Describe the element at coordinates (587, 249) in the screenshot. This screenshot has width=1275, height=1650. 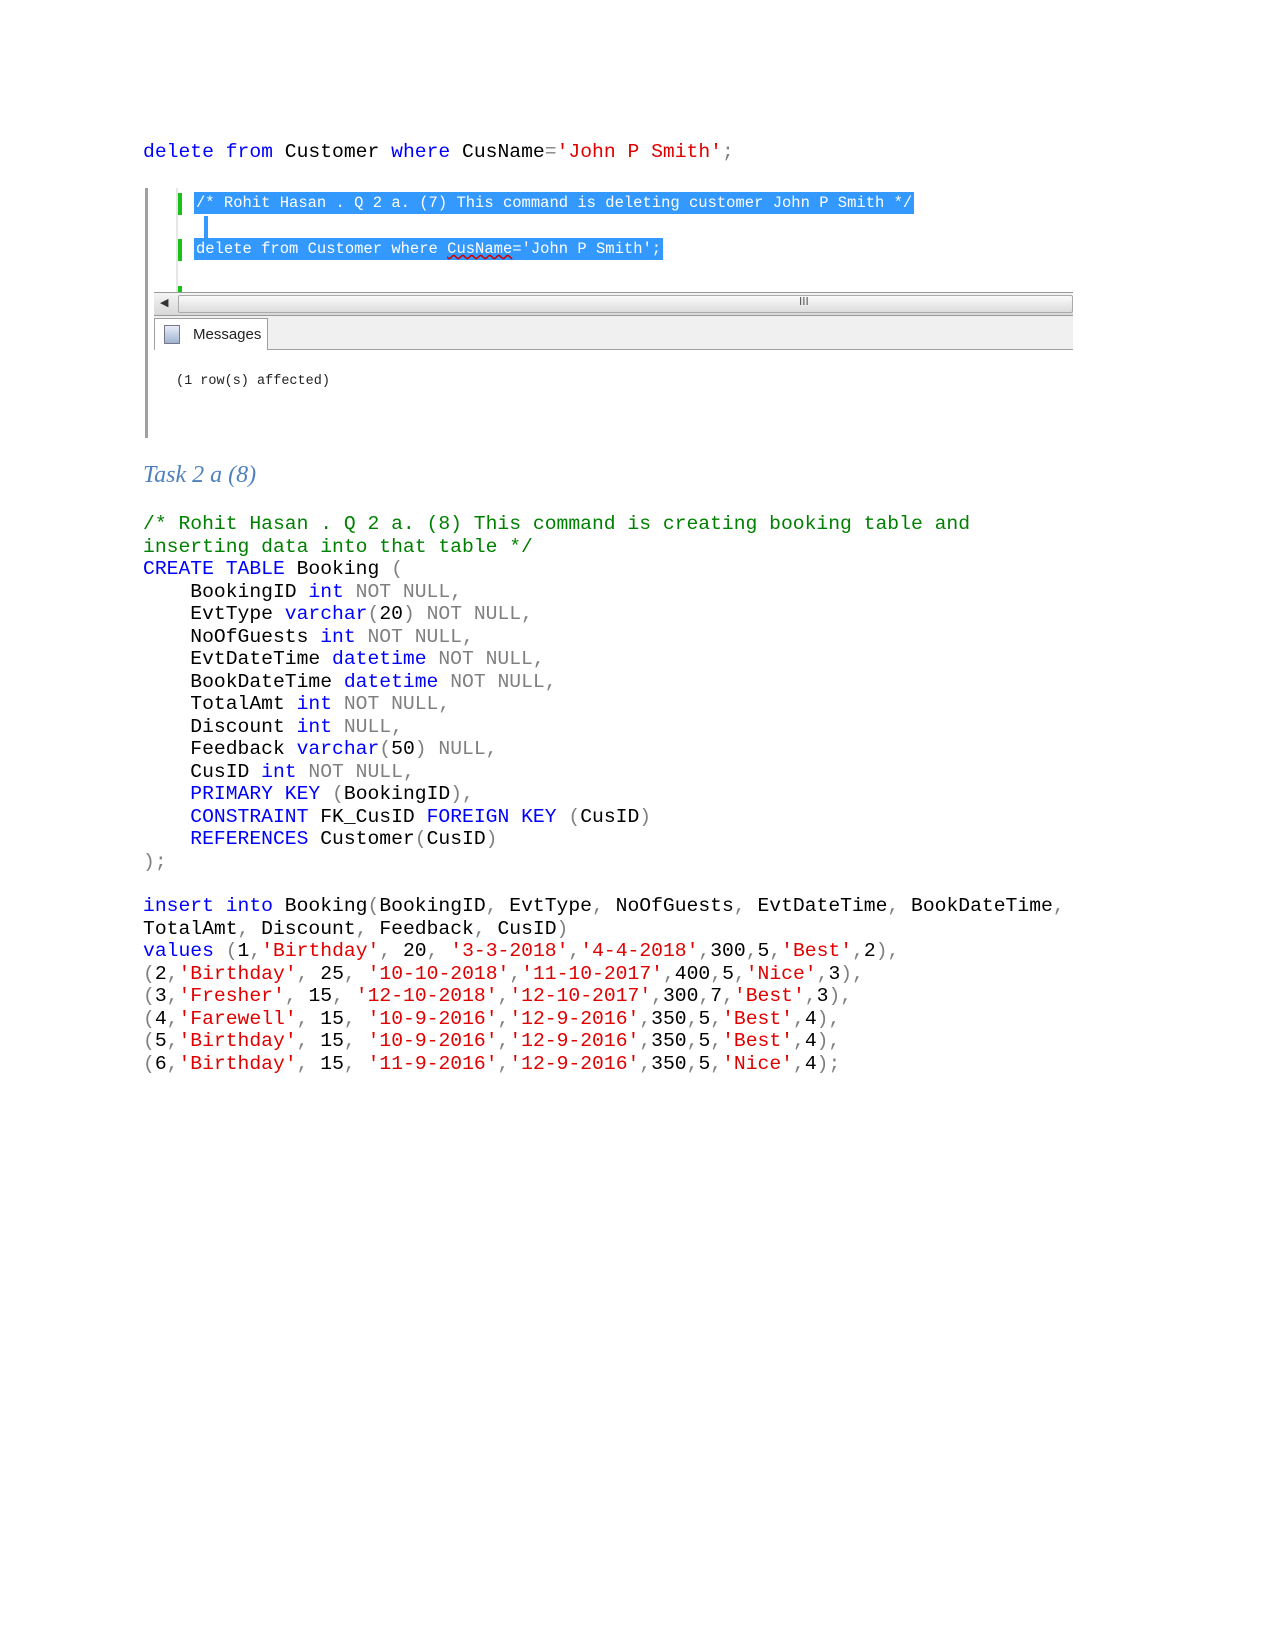
I see `delete-suffix: ='John P Smith';` at that location.